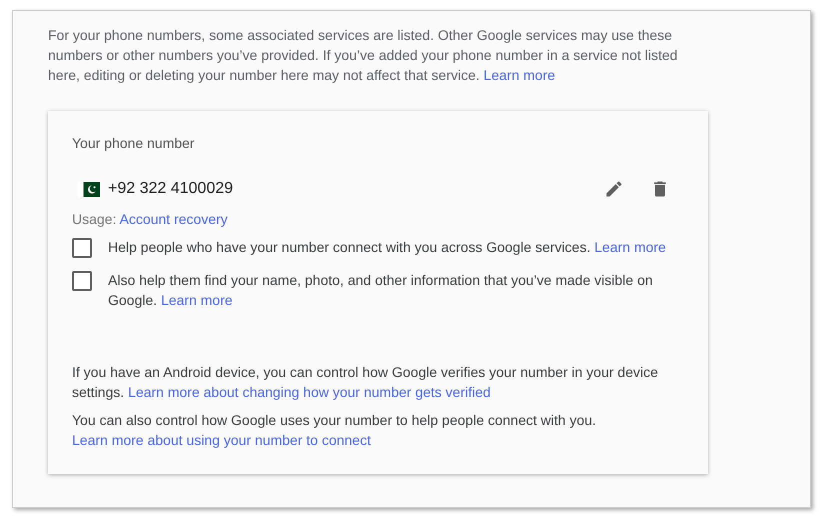  Describe the element at coordinates (614, 189) in the screenshot. I see `edit-icon` at that location.